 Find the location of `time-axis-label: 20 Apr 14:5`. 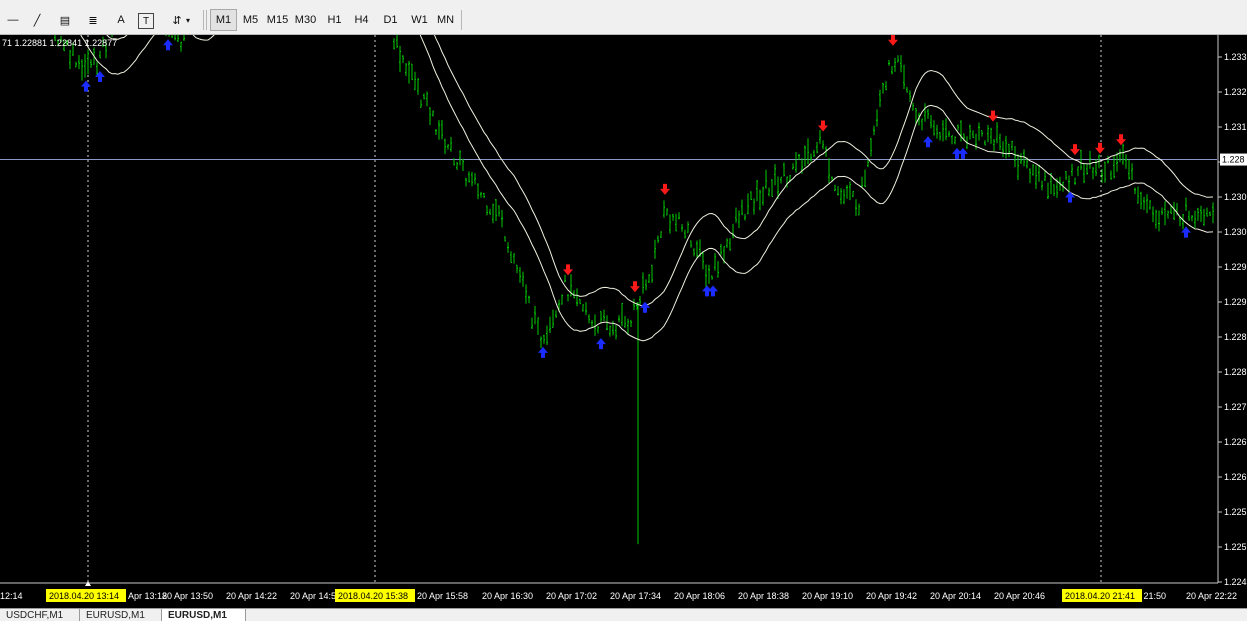

time-axis-label: 20 Apr 14:5 is located at coordinates (313, 596).